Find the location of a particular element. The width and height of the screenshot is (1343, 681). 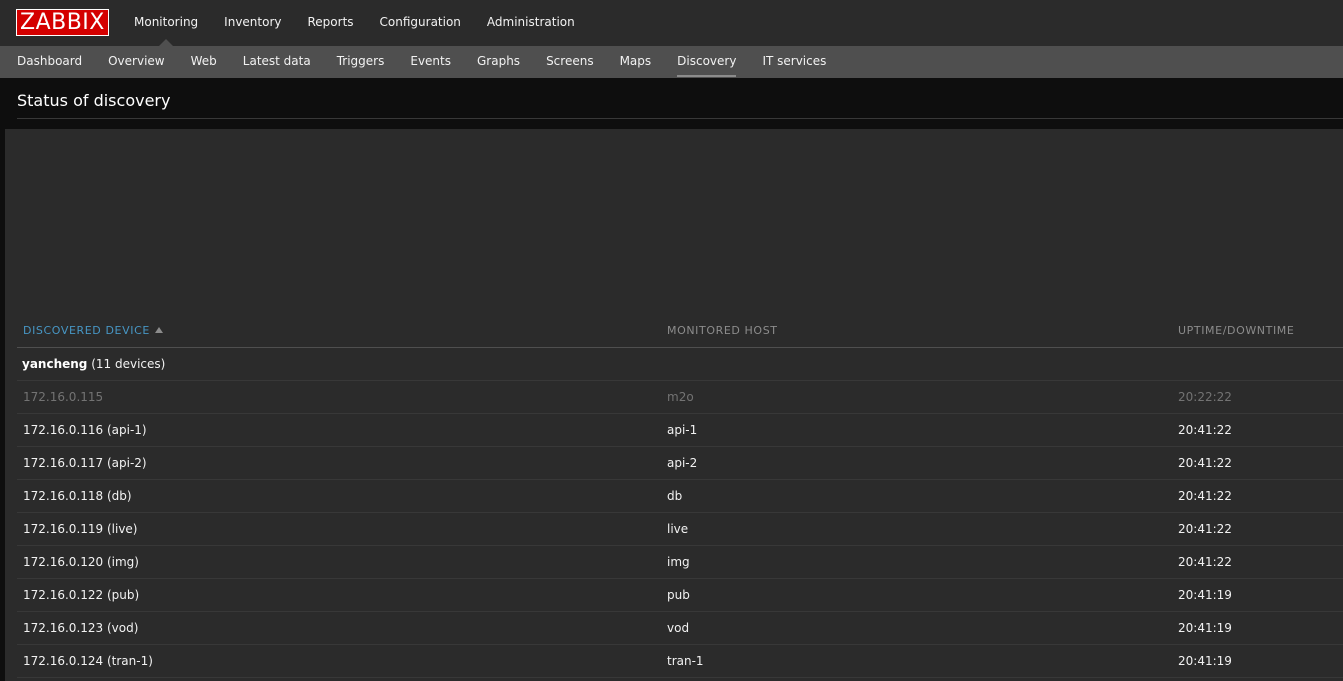

main-menu-reports: Reports is located at coordinates (331, 23).